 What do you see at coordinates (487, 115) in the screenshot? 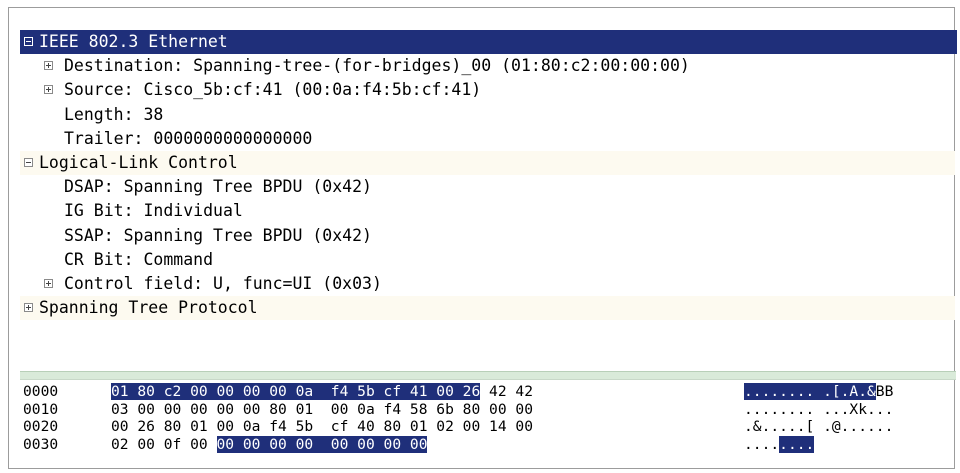
I see `tree-row: Length: 38` at bounding box center [487, 115].